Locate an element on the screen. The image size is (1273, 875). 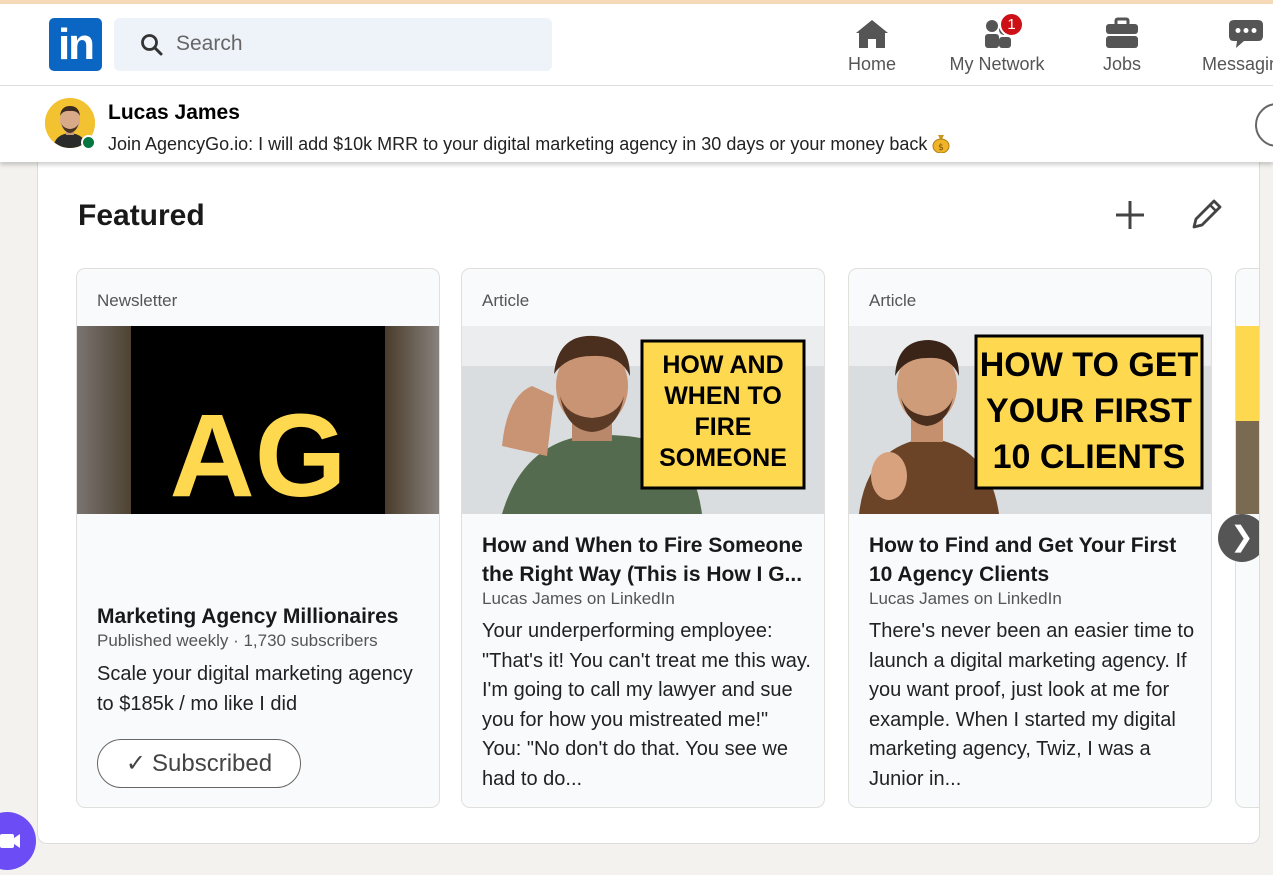
more-actions-button is located at coordinates (1264, 125).